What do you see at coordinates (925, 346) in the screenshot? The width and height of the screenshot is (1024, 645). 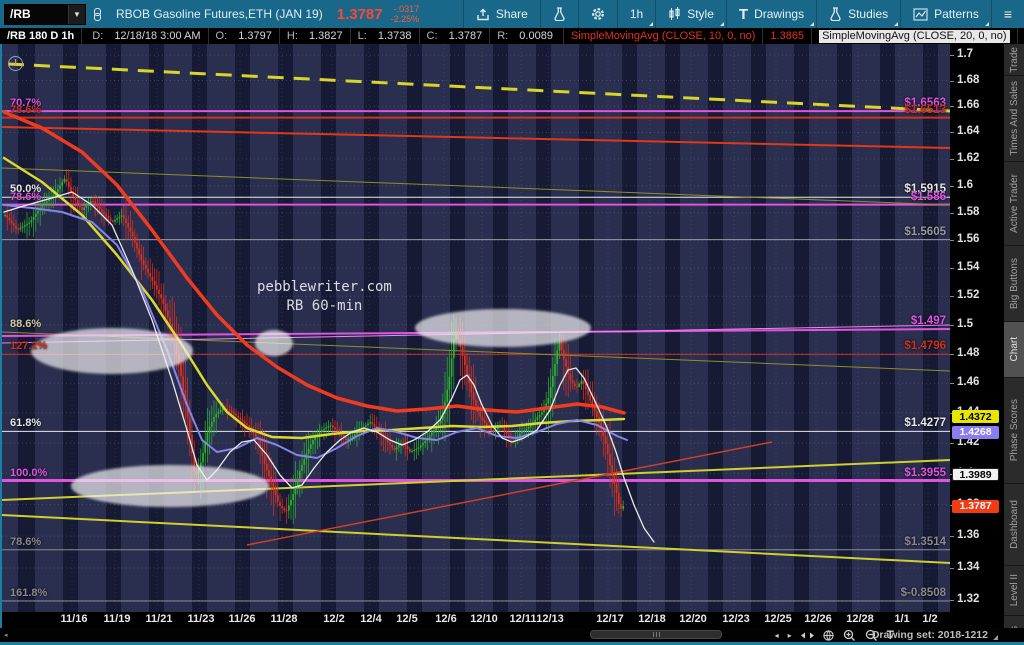 I see `price-level-label: $1.4796` at bounding box center [925, 346].